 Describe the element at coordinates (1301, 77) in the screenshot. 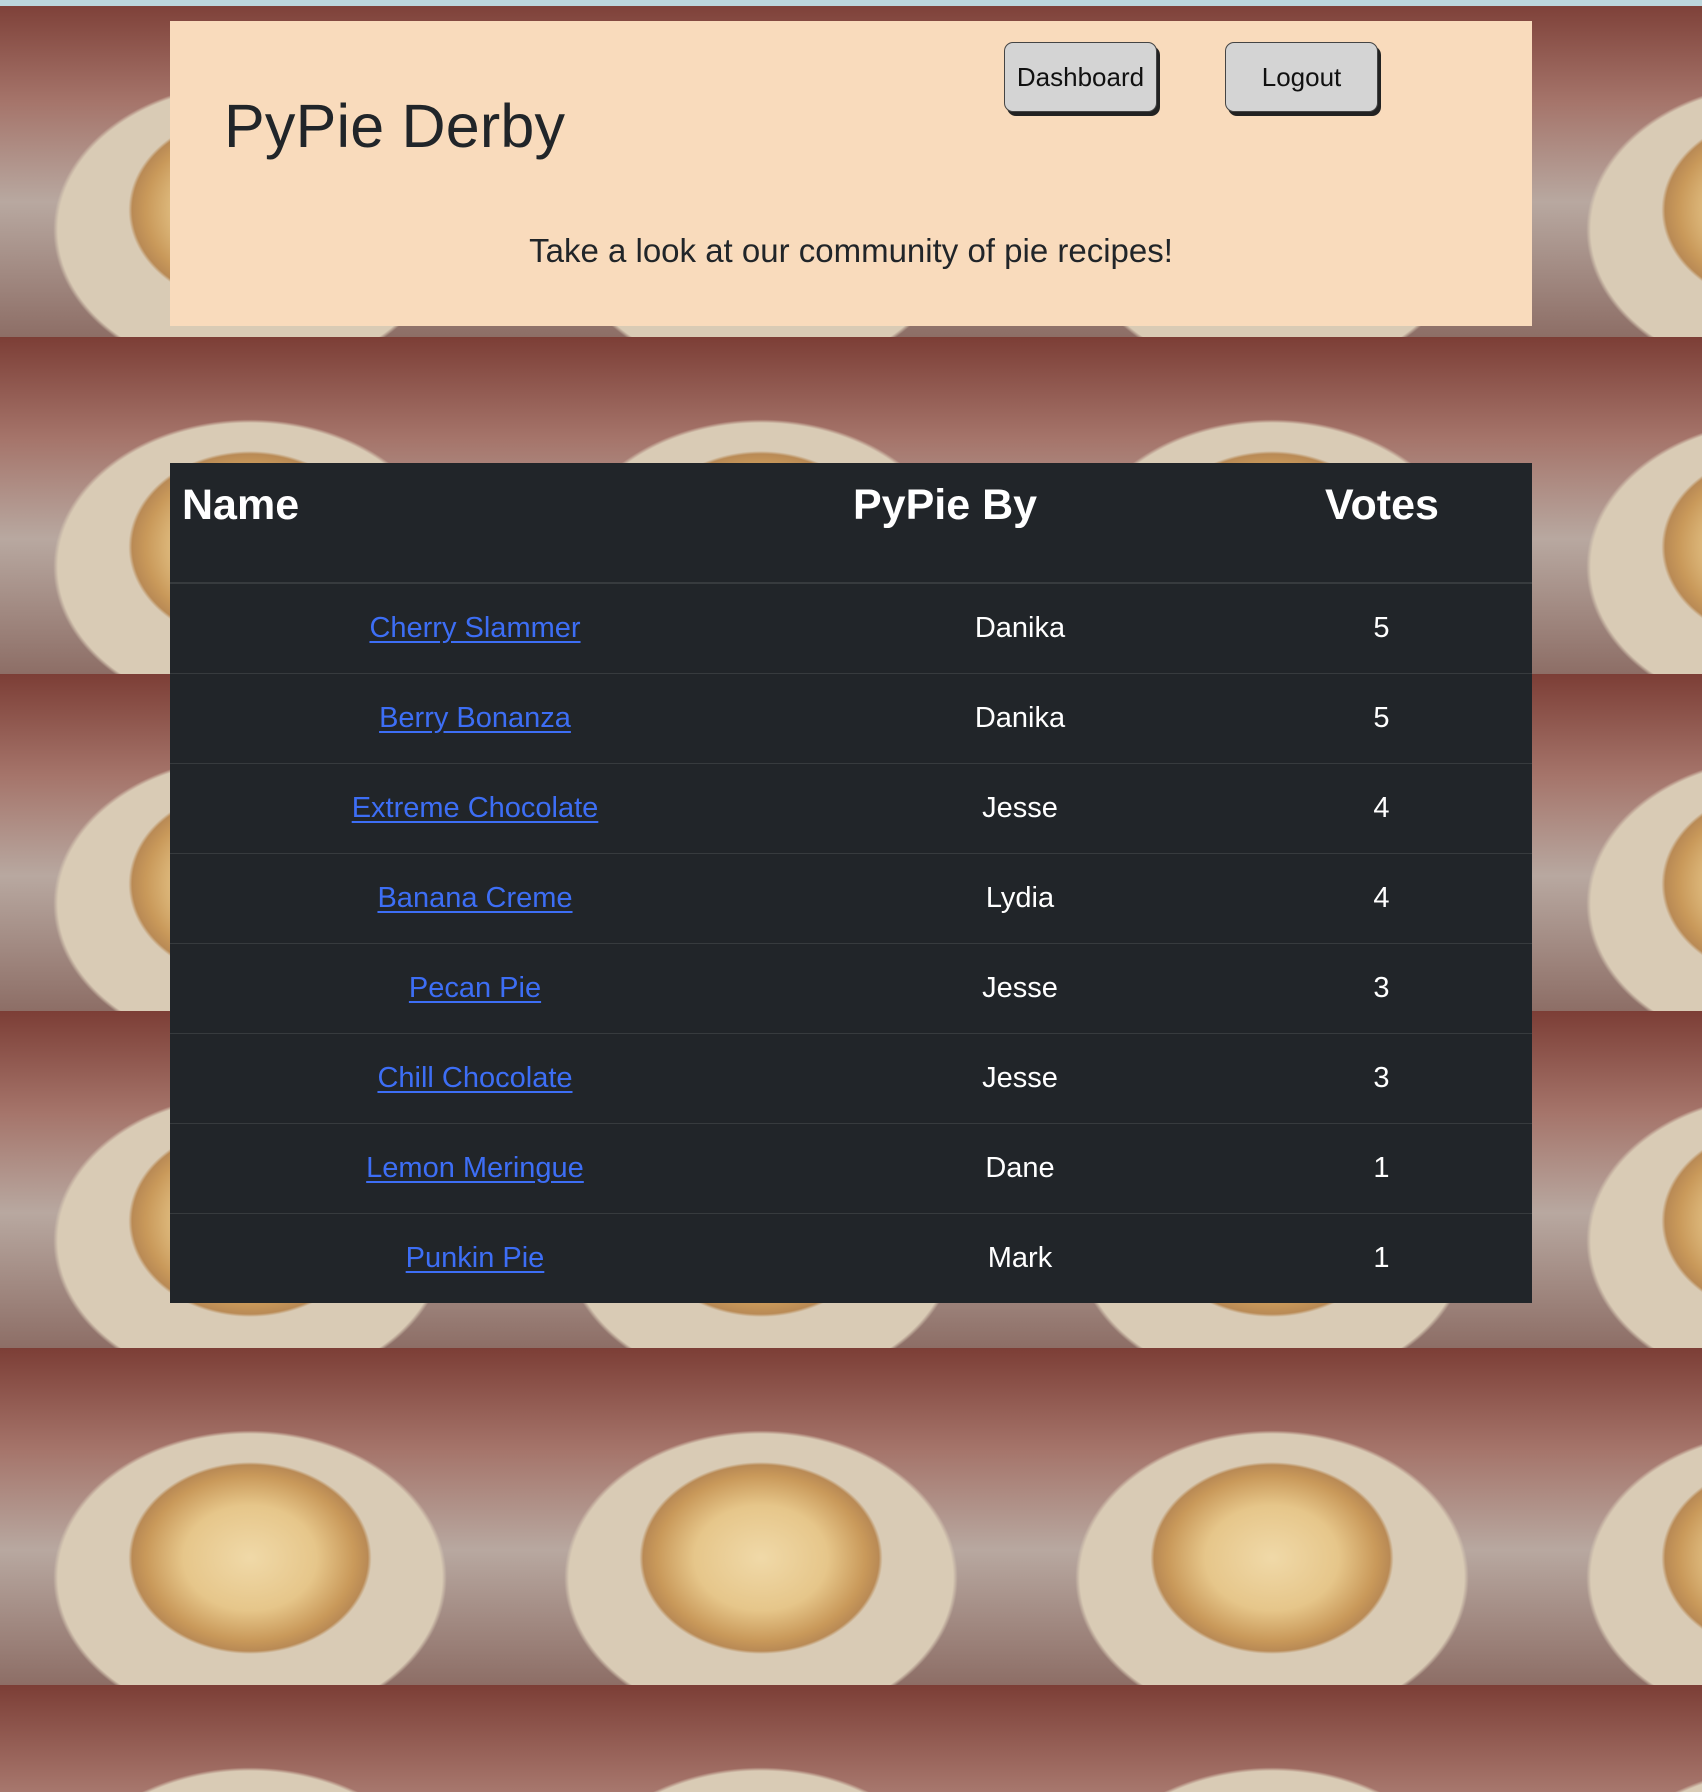

I see `logout-button: Logout` at that location.